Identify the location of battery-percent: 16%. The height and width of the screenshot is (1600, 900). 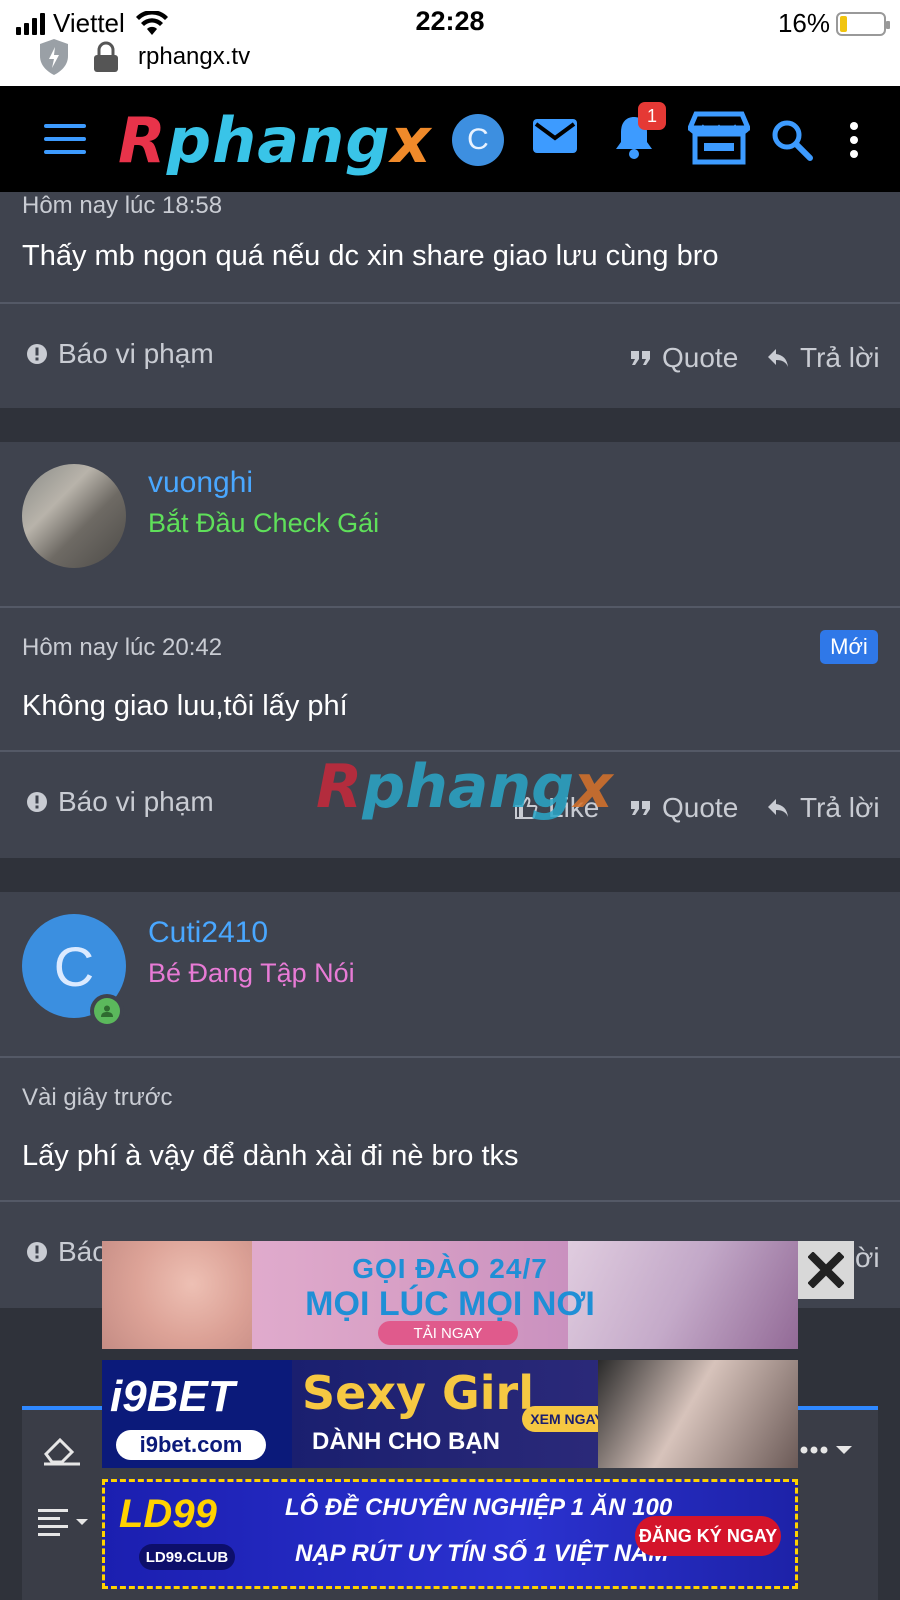
(803, 23).